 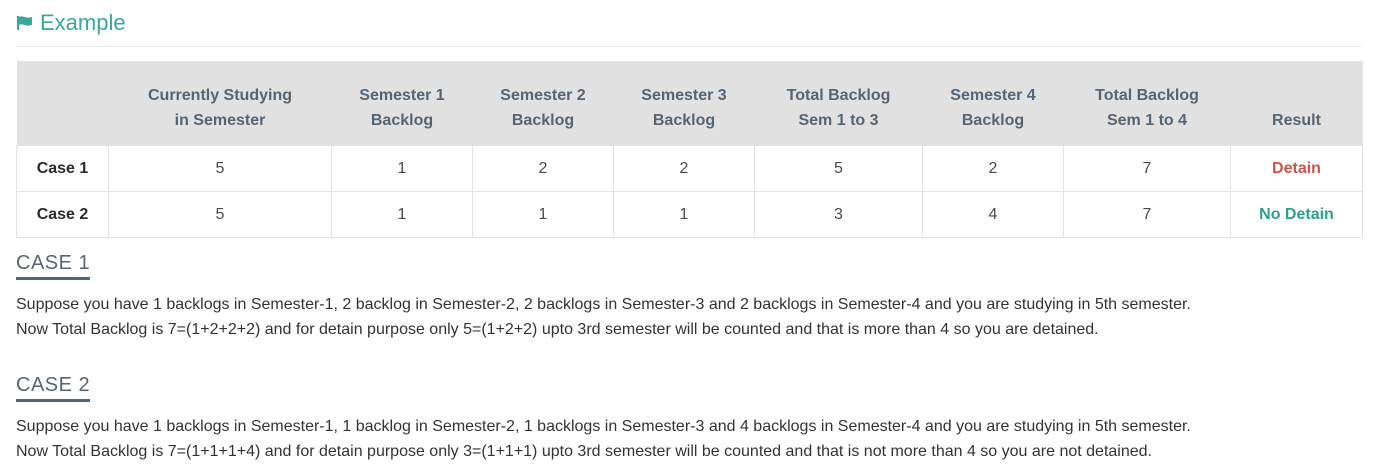 I want to click on column-header, so click(x=62, y=103).